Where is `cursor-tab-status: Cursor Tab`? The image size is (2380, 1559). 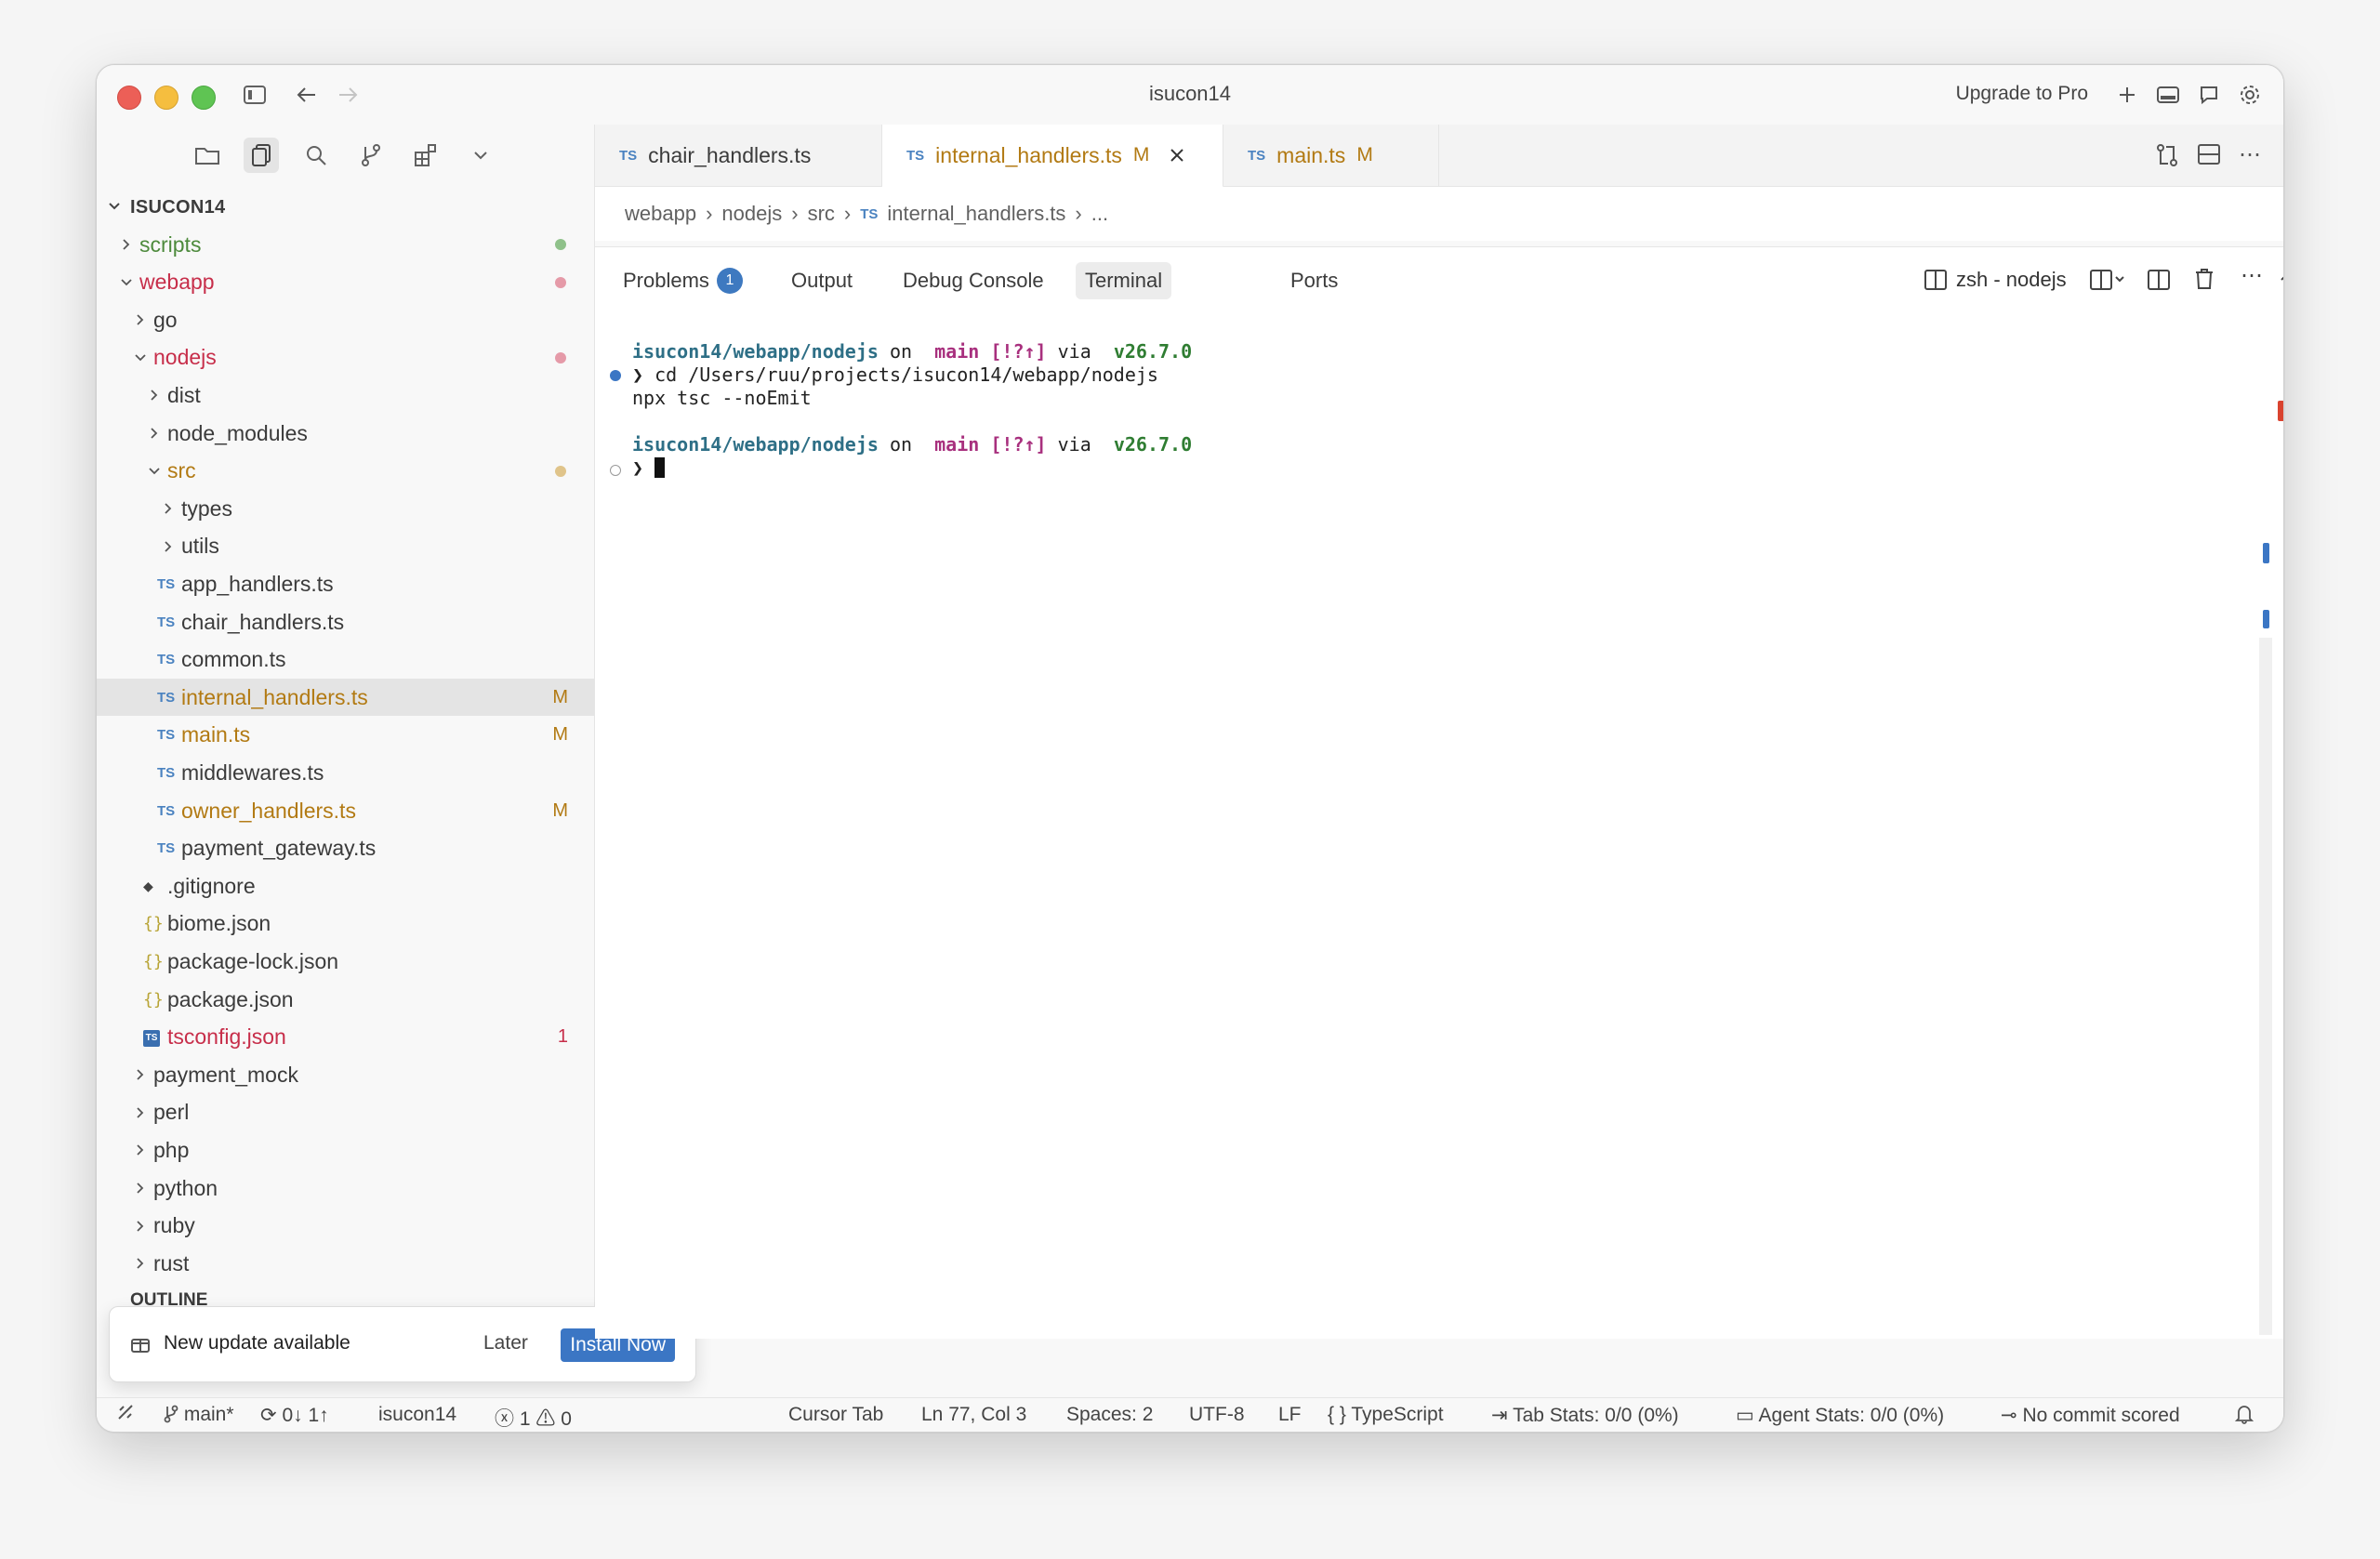
cursor-tab-status: Cursor Tab is located at coordinates (835, 1415).